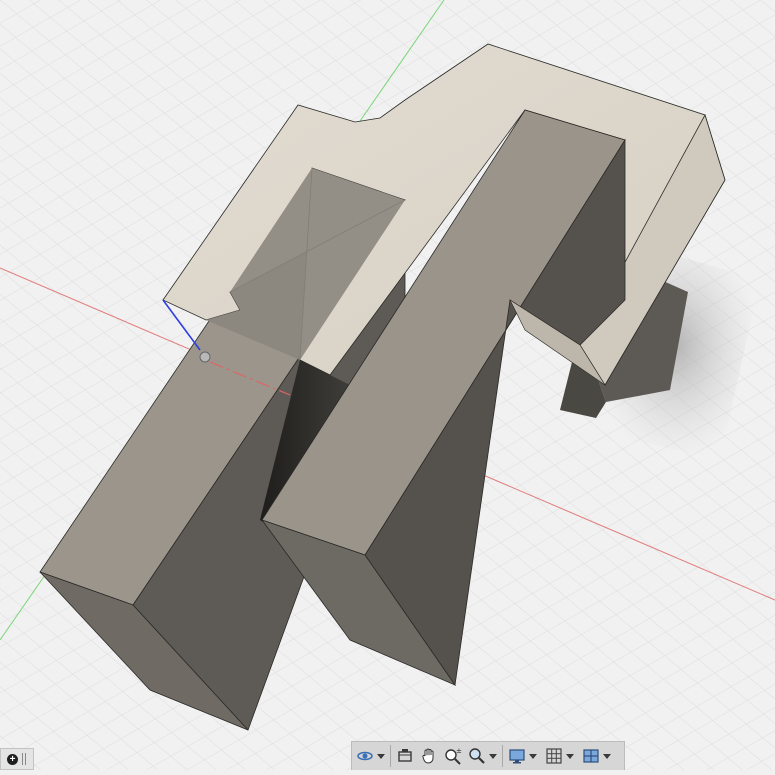  What do you see at coordinates (517, 756) in the screenshot?
I see `monitor-icon` at bounding box center [517, 756].